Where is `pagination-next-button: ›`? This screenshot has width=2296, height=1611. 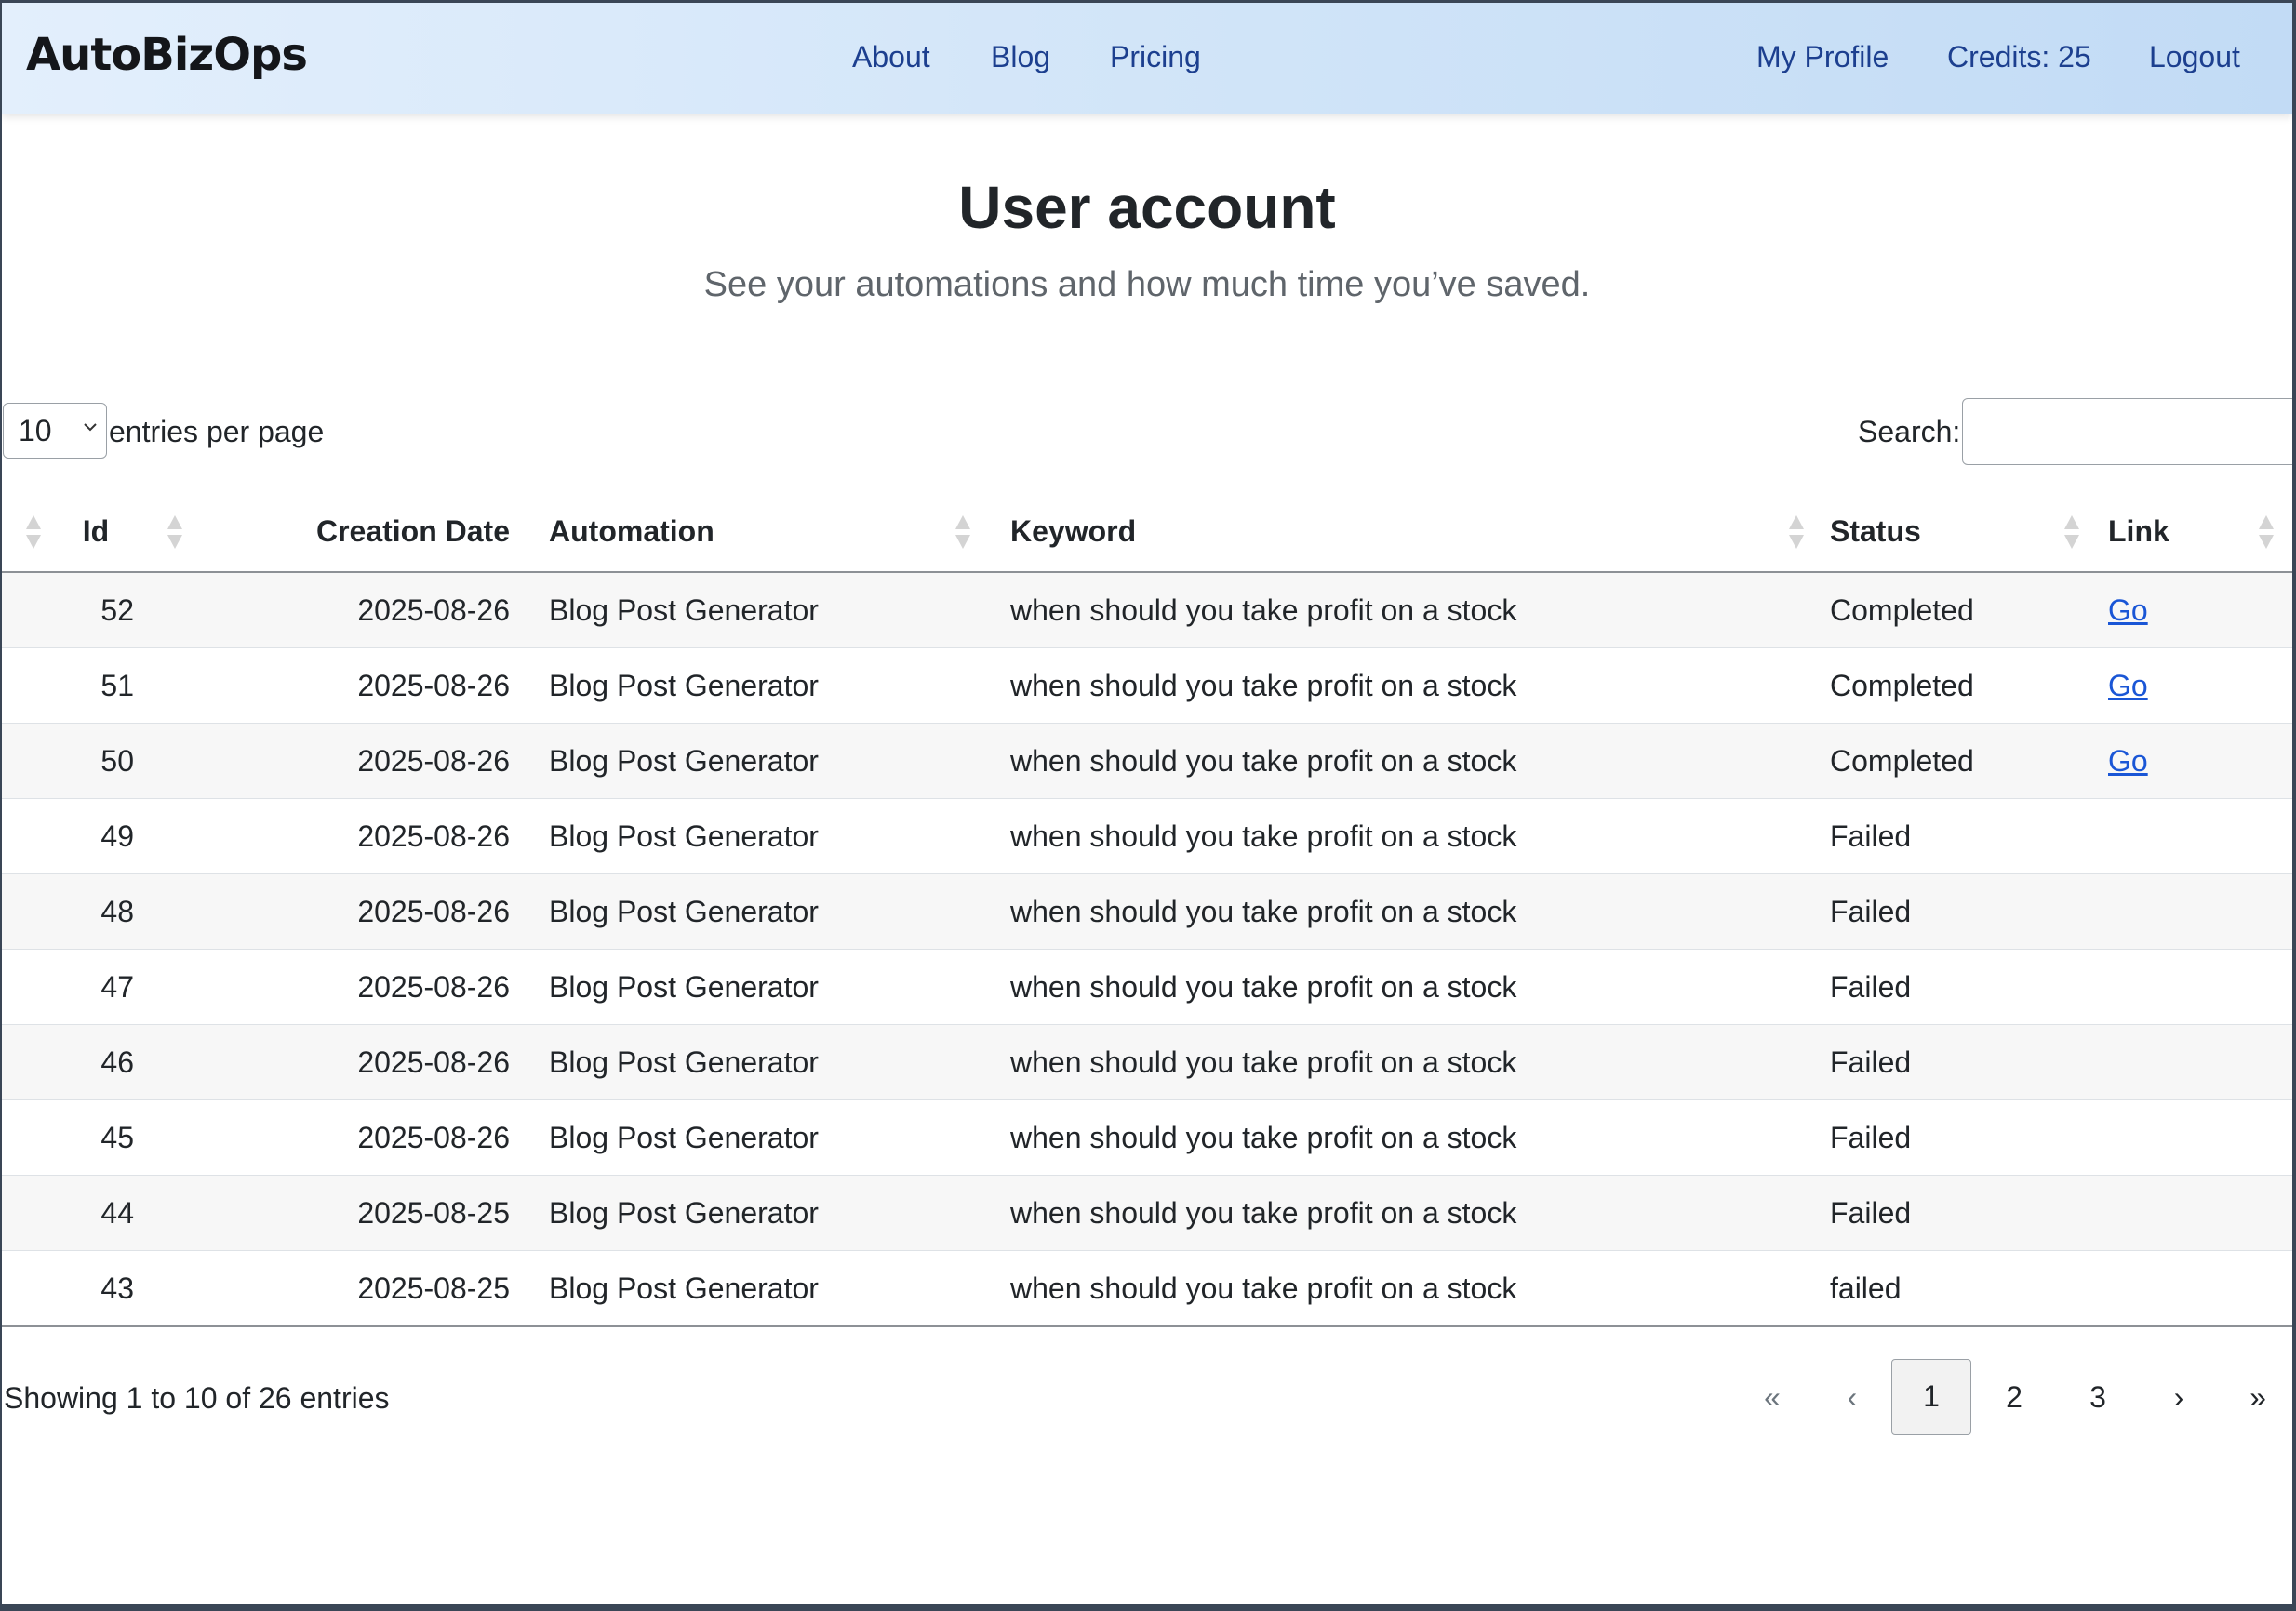 pagination-next-button: › is located at coordinates (2179, 1397).